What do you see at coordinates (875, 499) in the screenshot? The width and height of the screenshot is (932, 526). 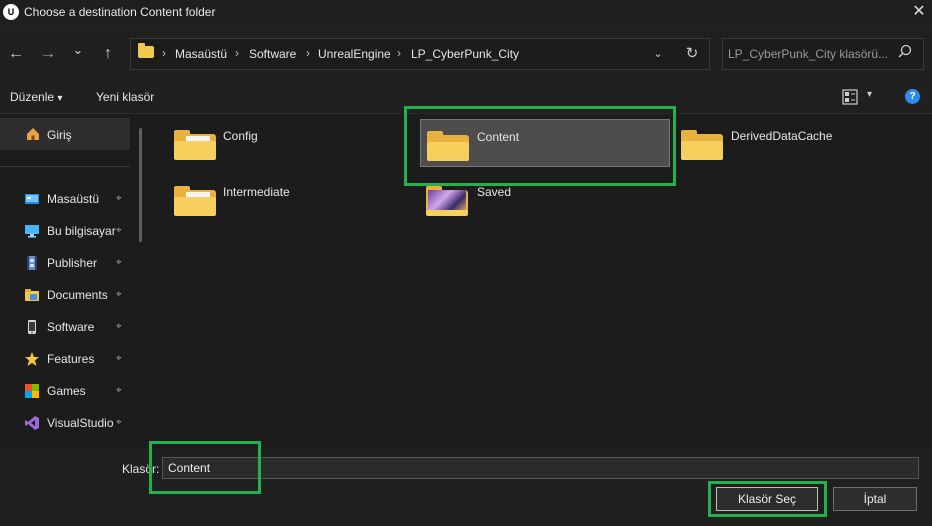 I see `cancel-button: İptal` at bounding box center [875, 499].